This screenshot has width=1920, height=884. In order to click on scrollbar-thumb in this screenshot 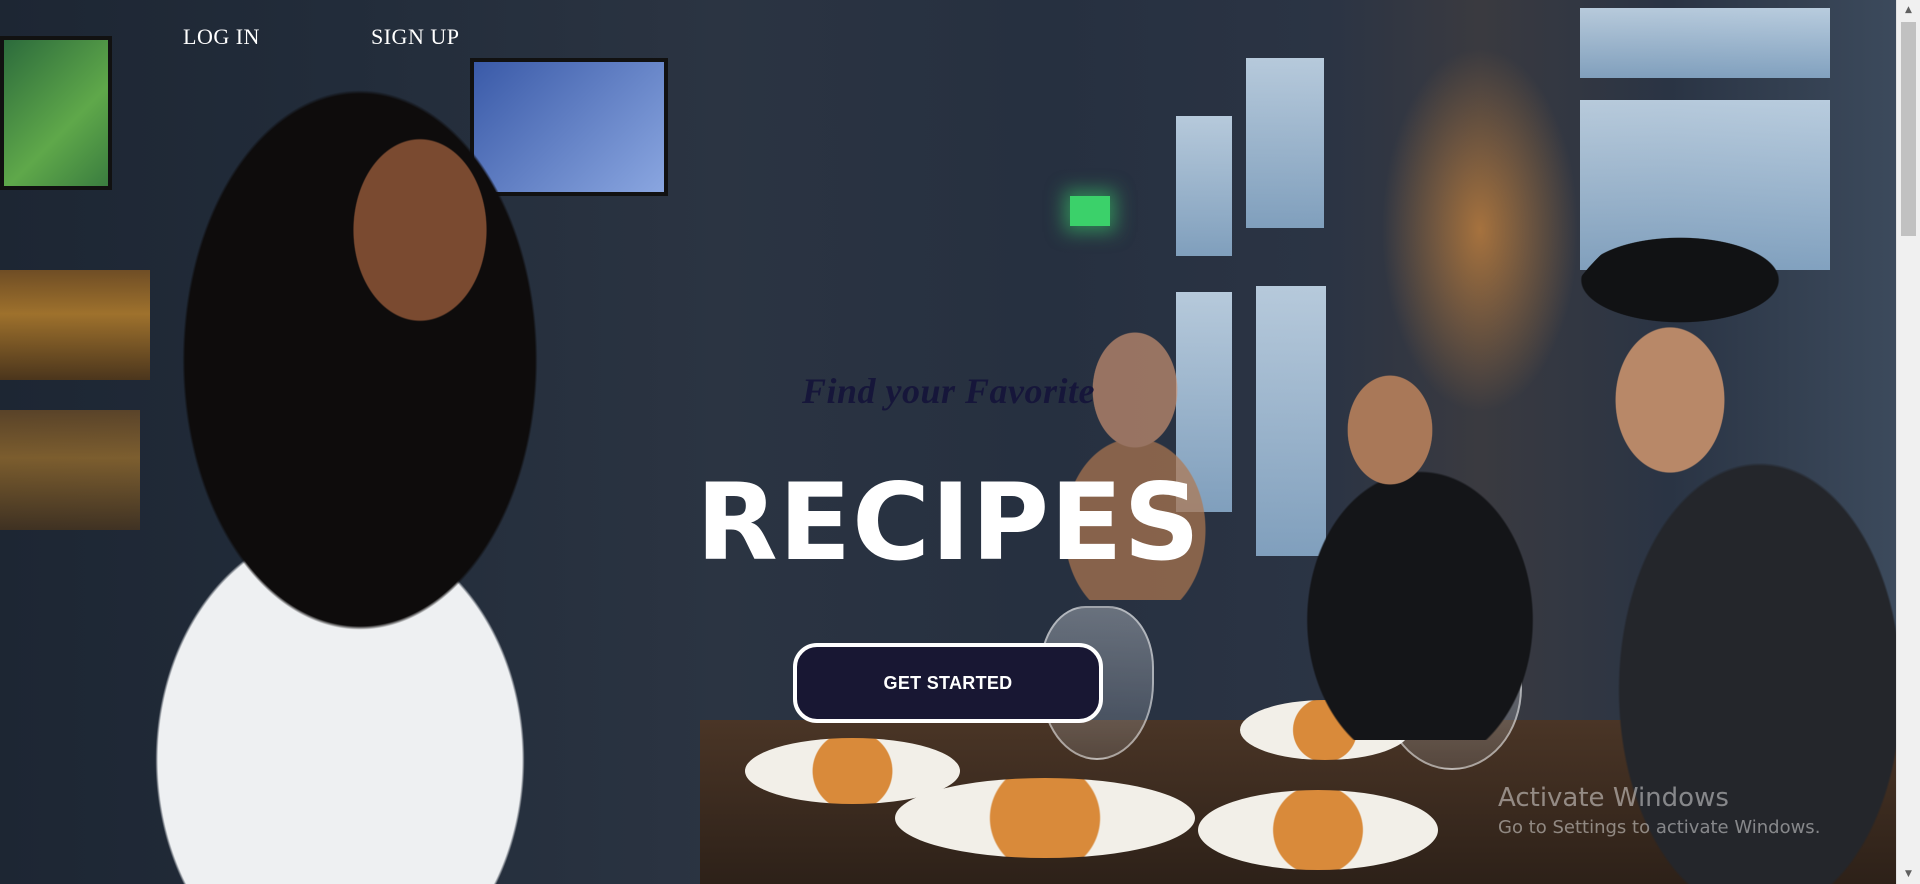, I will do `click(1908, 129)`.